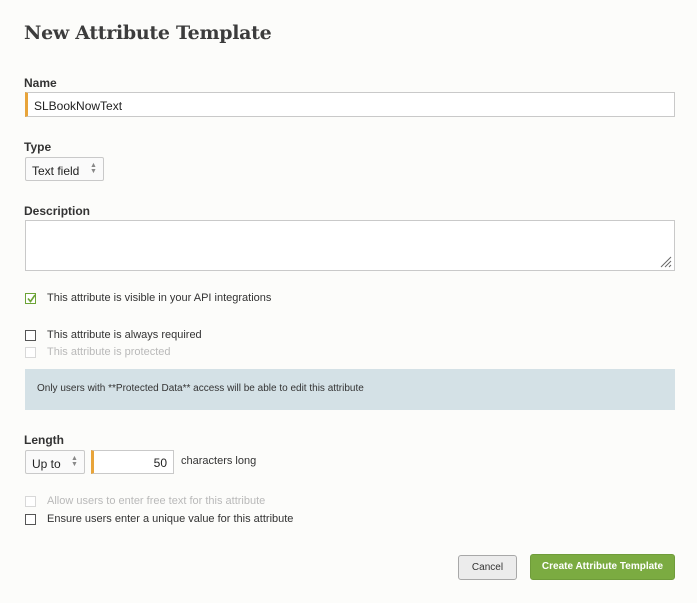 The width and height of the screenshot is (697, 603). Describe the element at coordinates (30, 501) in the screenshot. I see `free-text-checkbox` at that location.